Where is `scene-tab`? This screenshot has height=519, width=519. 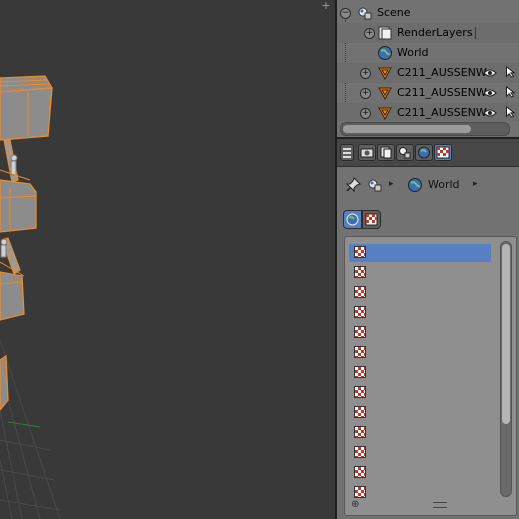
scene-tab is located at coordinates (405, 152).